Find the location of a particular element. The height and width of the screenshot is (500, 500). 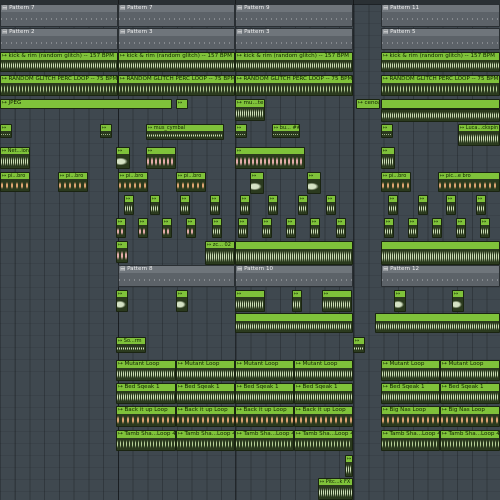

audio-clip: ↦ zc... 02 is located at coordinates (220, 253).